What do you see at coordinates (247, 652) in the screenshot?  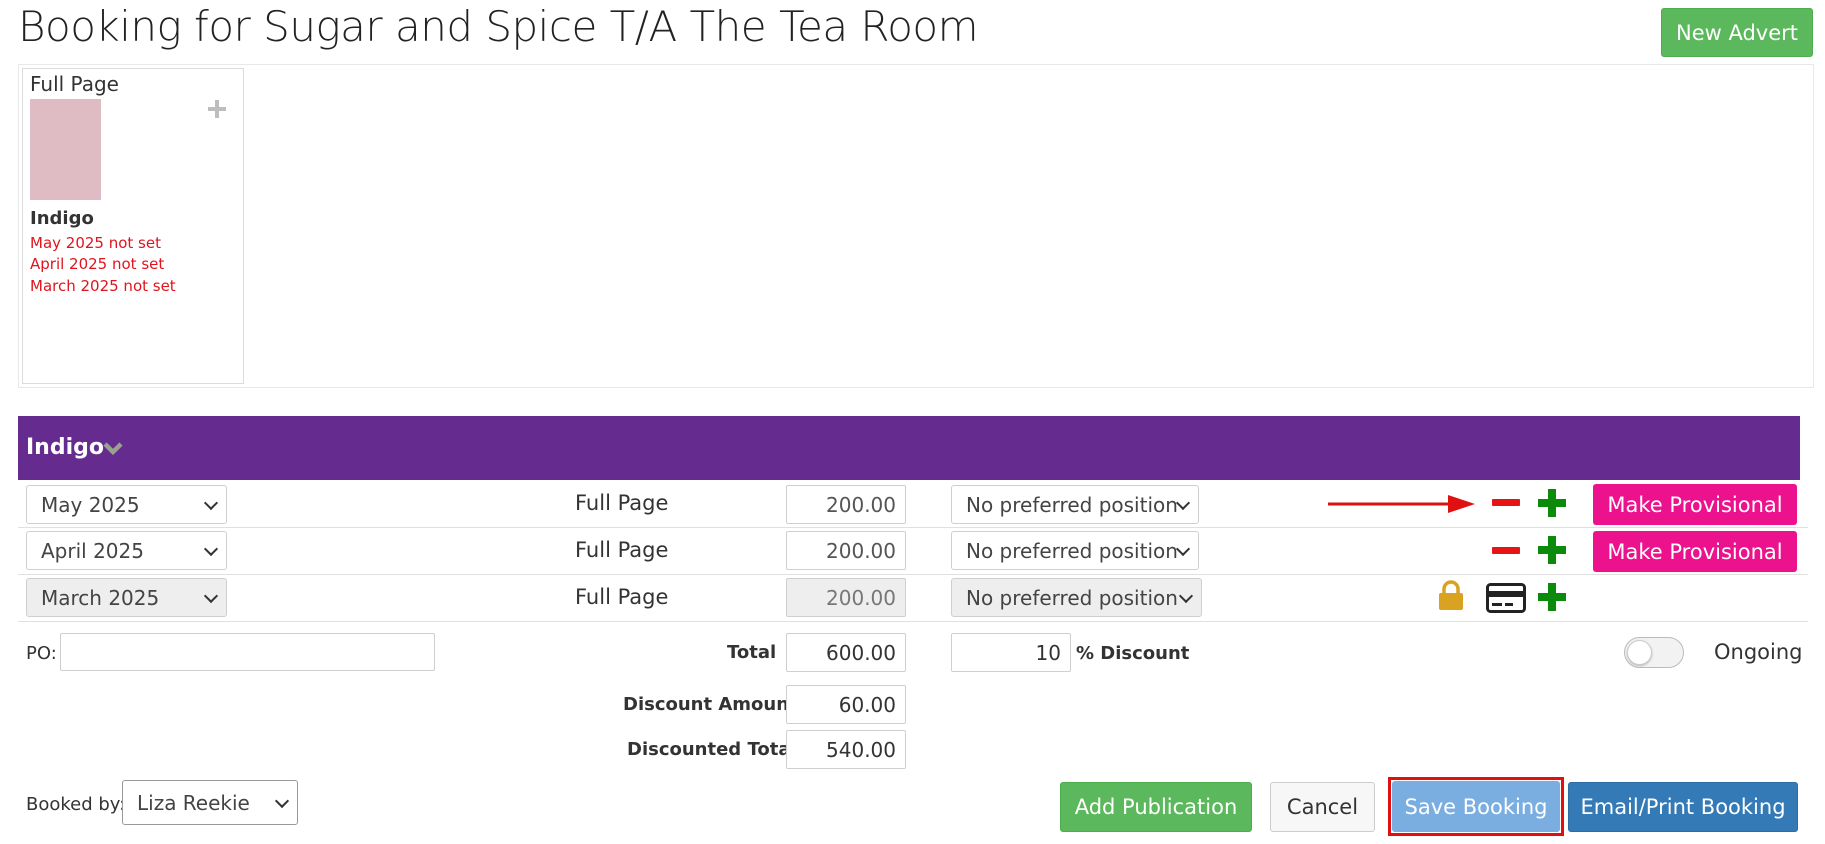 I see `po-input` at bounding box center [247, 652].